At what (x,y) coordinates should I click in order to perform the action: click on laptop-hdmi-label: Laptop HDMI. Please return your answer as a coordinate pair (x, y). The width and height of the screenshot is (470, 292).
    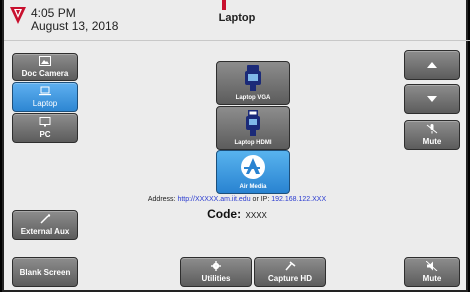
    Looking at the image, I should click on (253, 143).